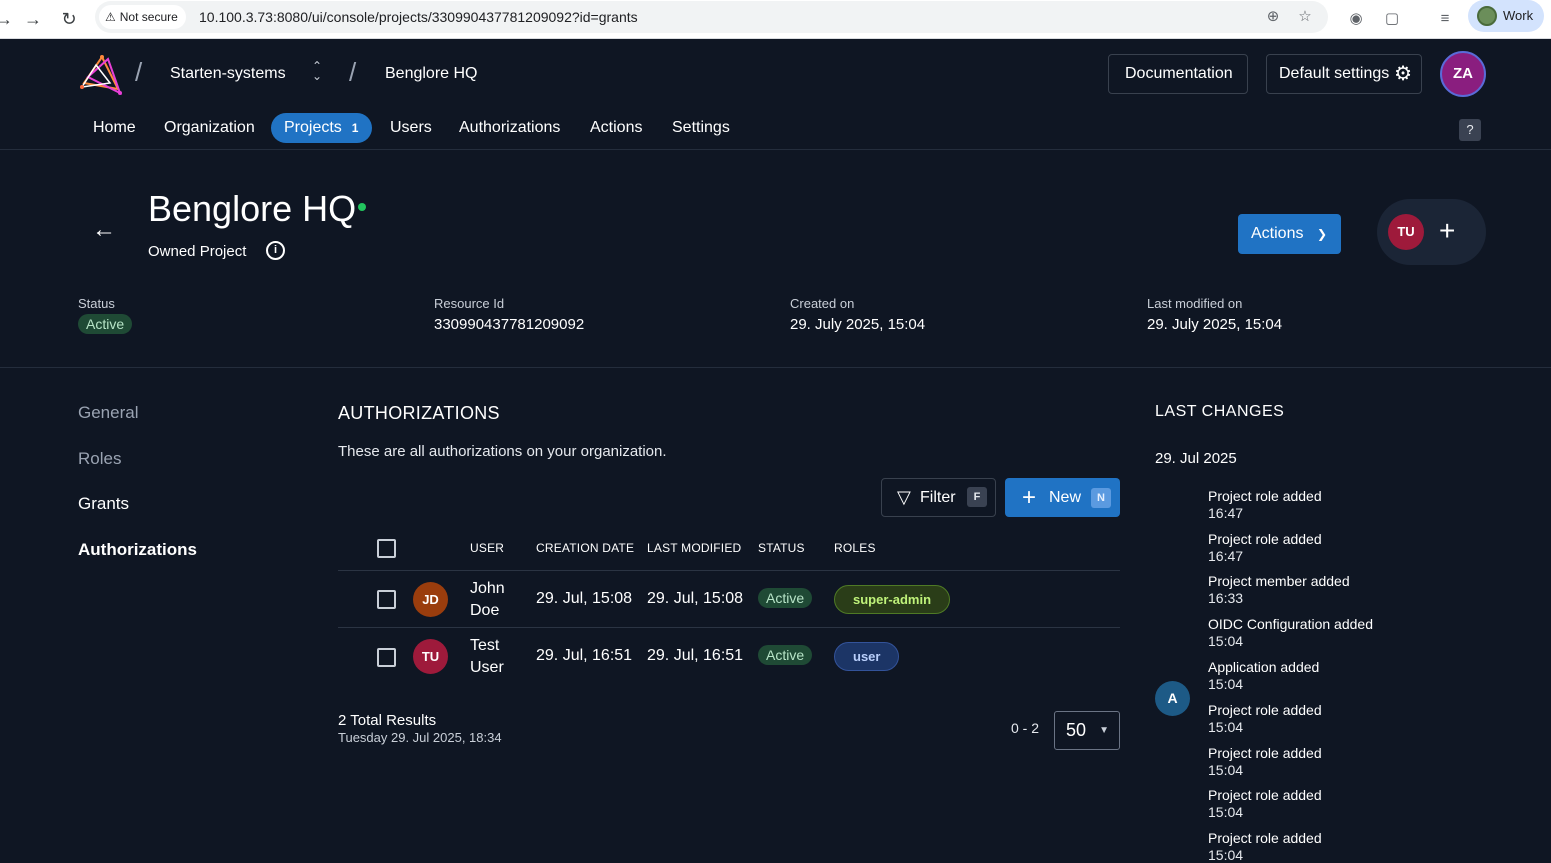  What do you see at coordinates (108, 413) in the screenshot?
I see `sidenav-general: General` at bounding box center [108, 413].